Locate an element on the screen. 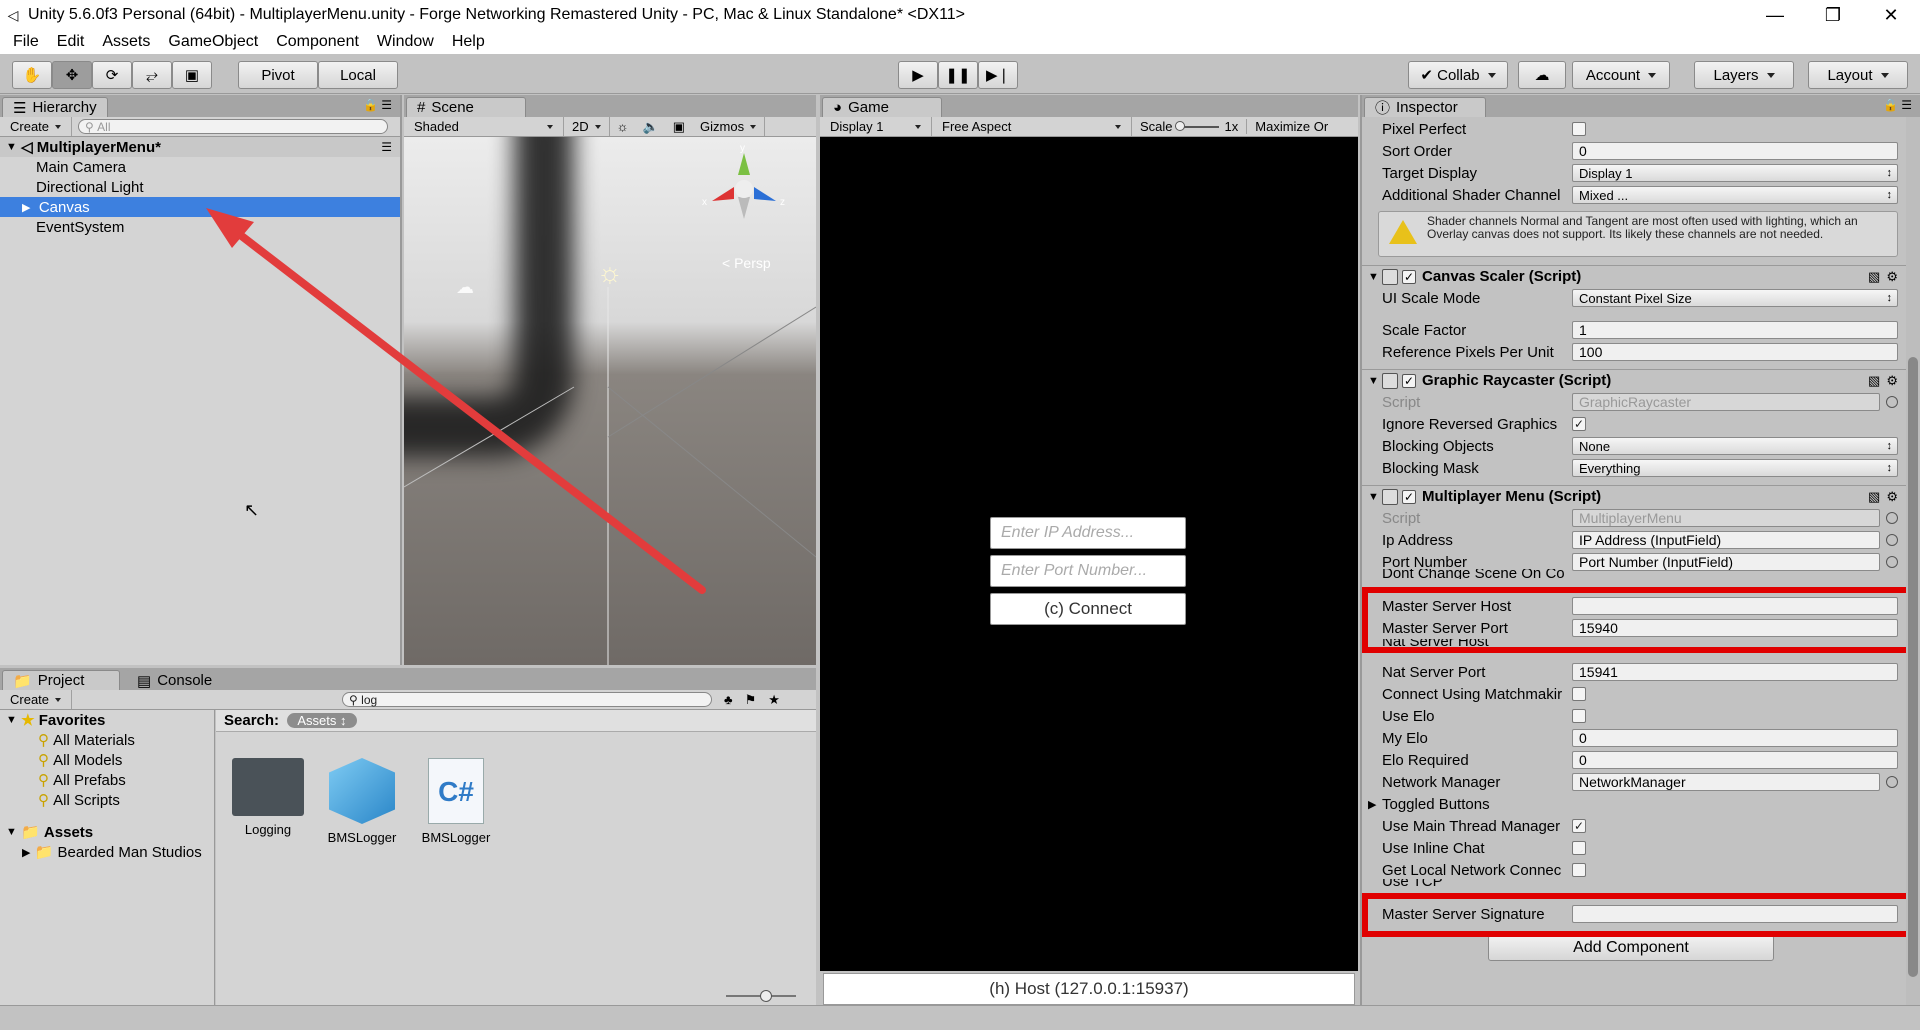  display-dropdown: Display 1 is located at coordinates (876, 126).